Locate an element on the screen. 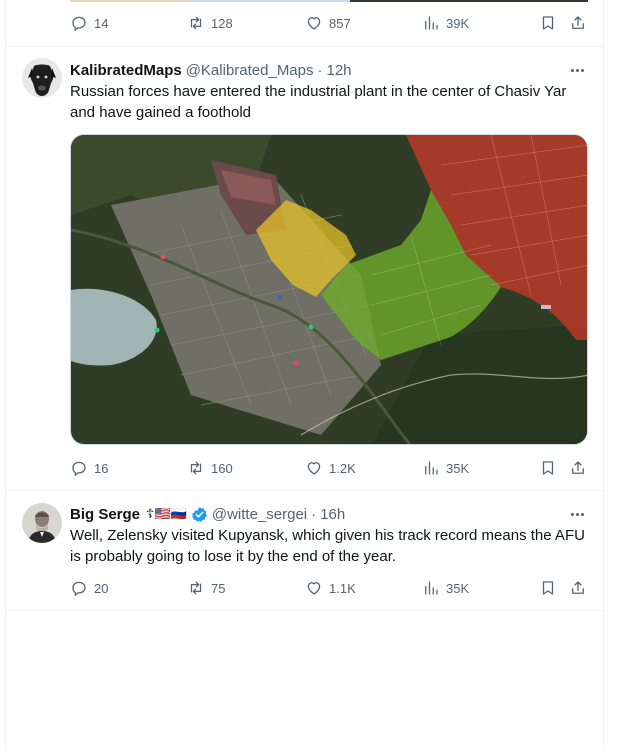 Image resolution: width=625 pixels, height=751 pixels. tweet-actions: 20 75 1.1K 35K is located at coordinates (305, 588).